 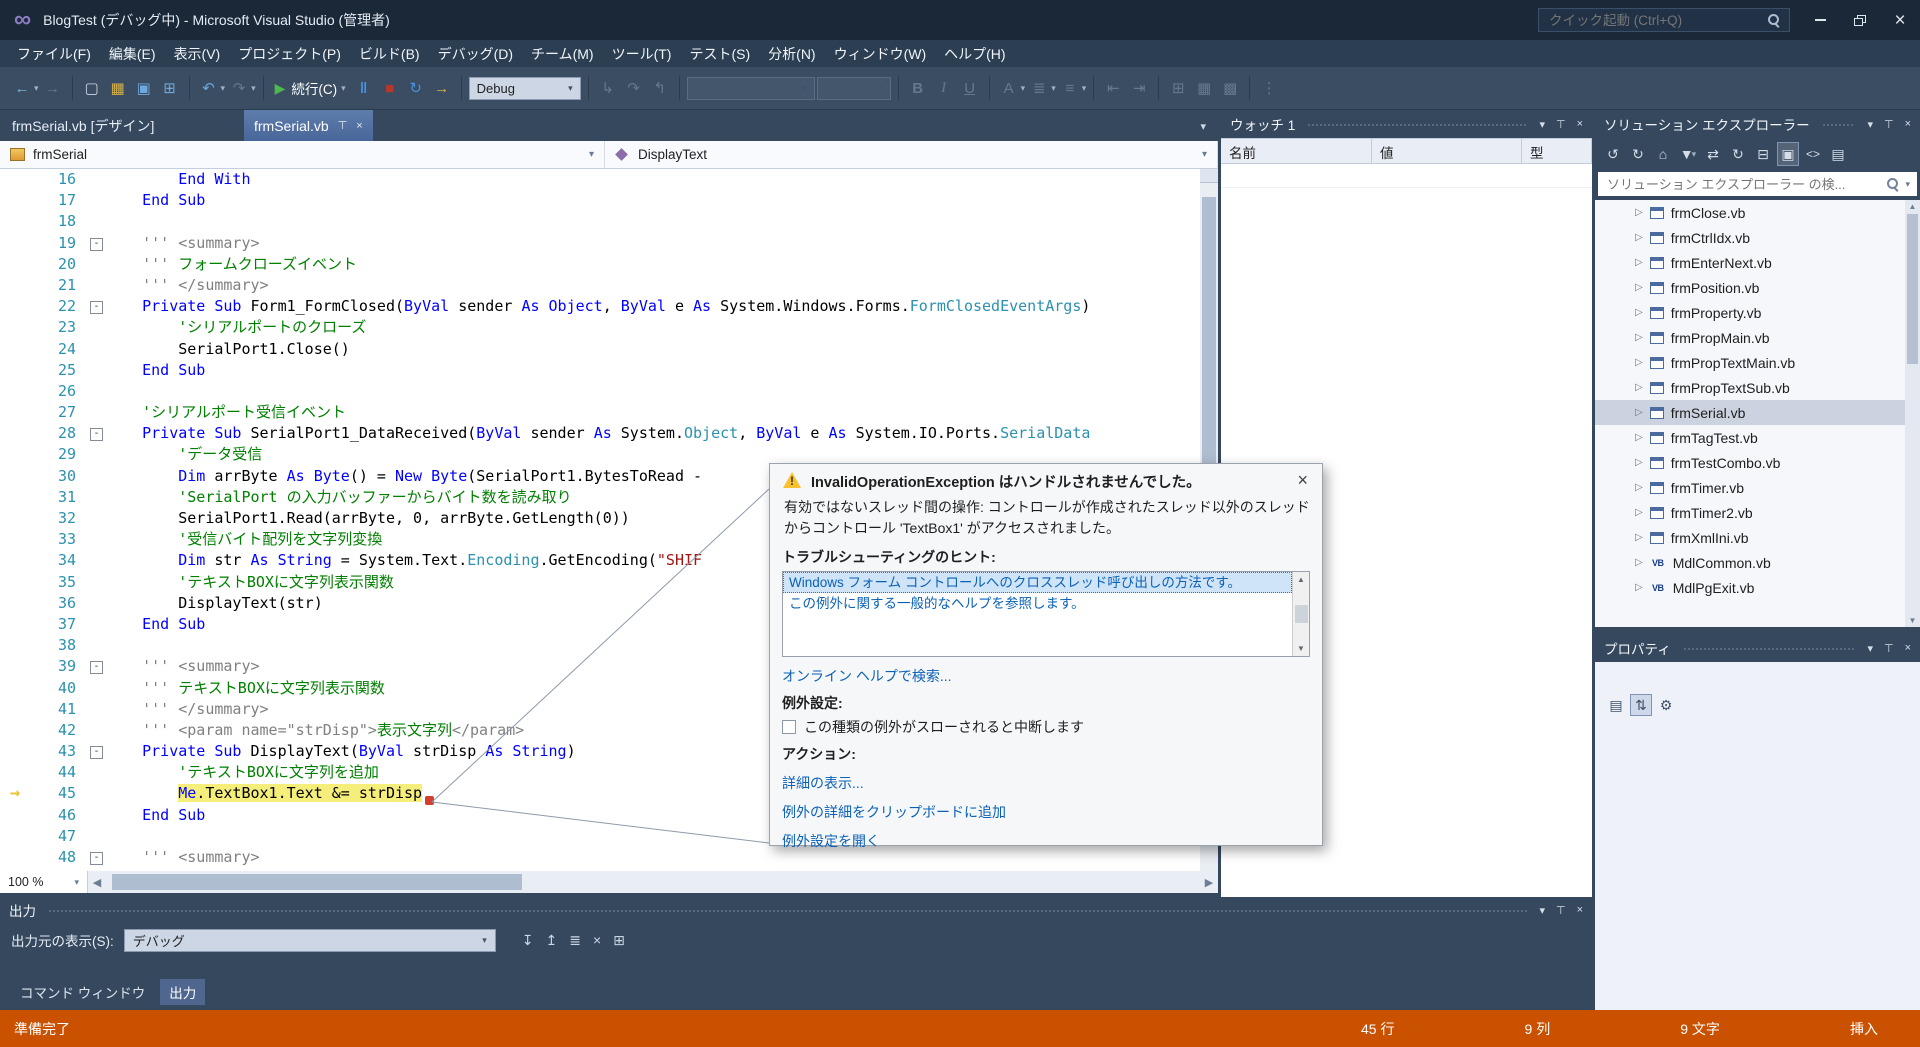 What do you see at coordinates (1300, 614) in the screenshot?
I see `listbox-scrollbar: ▲ ▼` at bounding box center [1300, 614].